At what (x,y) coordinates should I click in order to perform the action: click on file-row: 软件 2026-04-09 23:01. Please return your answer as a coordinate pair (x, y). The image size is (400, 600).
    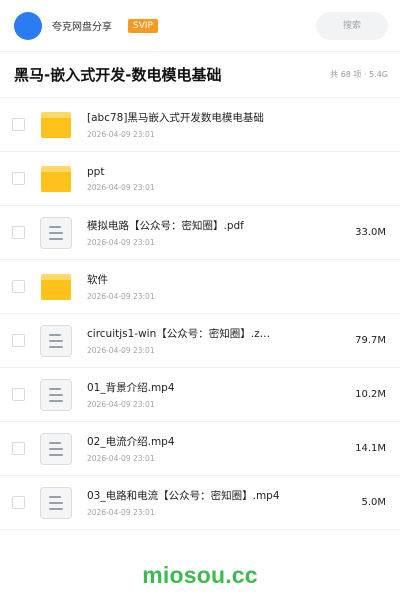
    Looking at the image, I should click on (200, 287).